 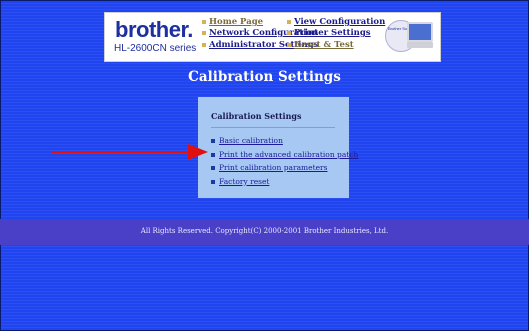 What do you see at coordinates (154, 29) in the screenshot?
I see `brother-logo: brother.` at bounding box center [154, 29].